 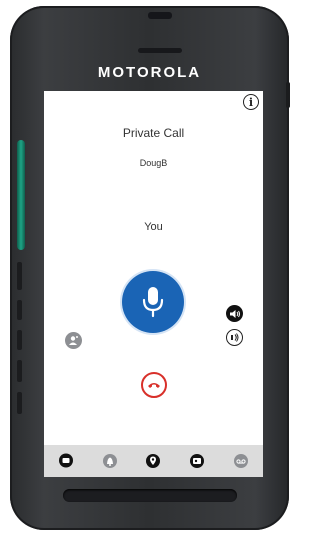 I want to click on earpiece-glyph-icon, so click(x=235, y=337).